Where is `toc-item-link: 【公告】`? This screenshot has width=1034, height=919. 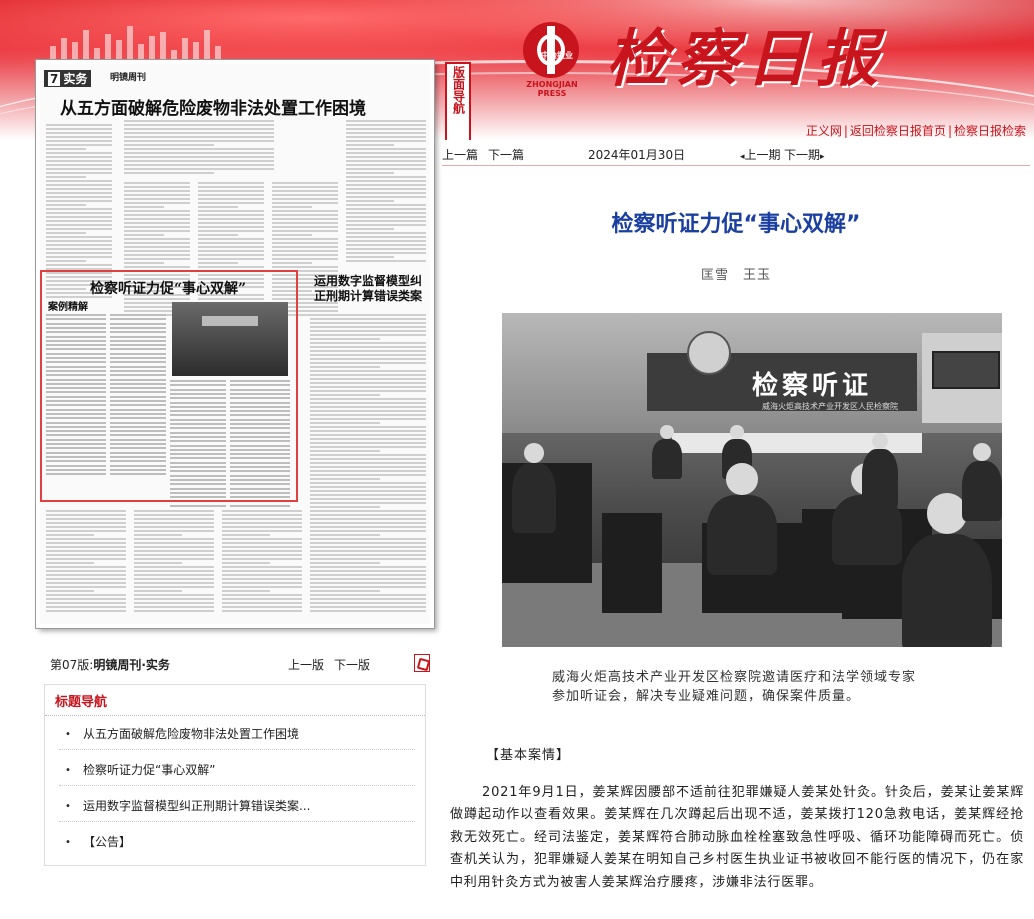
toc-item-link: 【公告】 is located at coordinates (107, 841).